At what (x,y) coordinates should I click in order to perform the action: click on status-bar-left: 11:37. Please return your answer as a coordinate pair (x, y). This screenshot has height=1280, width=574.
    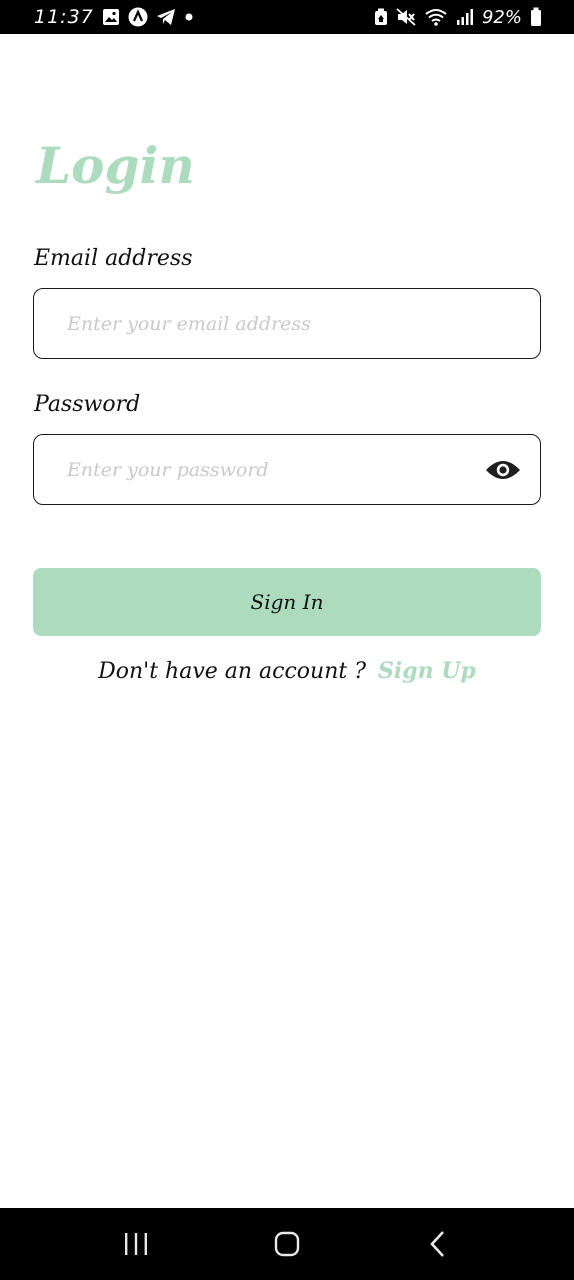
    Looking at the image, I should click on (114, 17).